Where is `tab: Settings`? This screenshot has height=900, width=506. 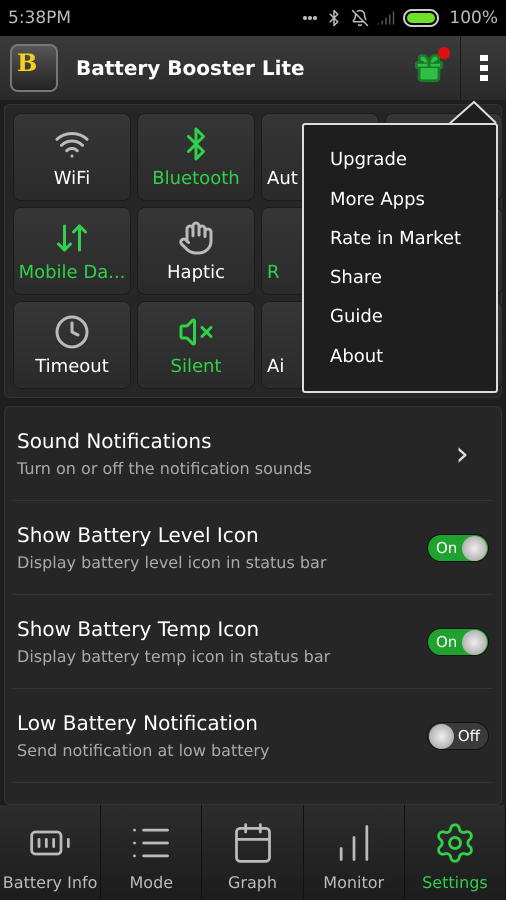
tab: Settings is located at coordinates (455, 852).